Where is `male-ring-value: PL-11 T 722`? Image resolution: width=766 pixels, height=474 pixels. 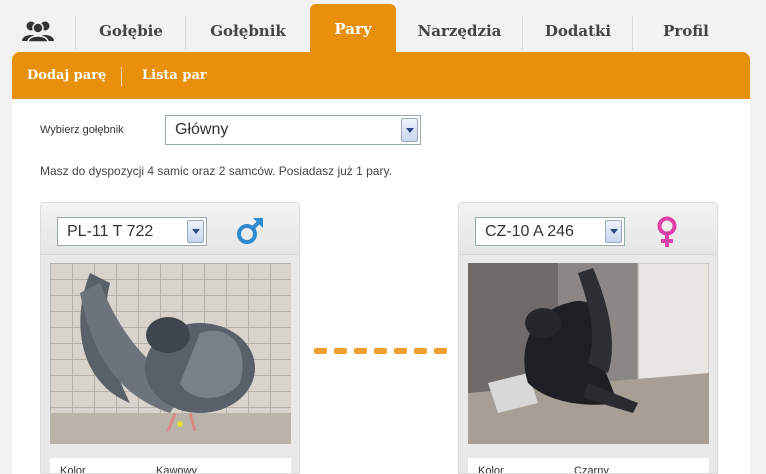 male-ring-value: PL-11 T 722 is located at coordinates (110, 231).